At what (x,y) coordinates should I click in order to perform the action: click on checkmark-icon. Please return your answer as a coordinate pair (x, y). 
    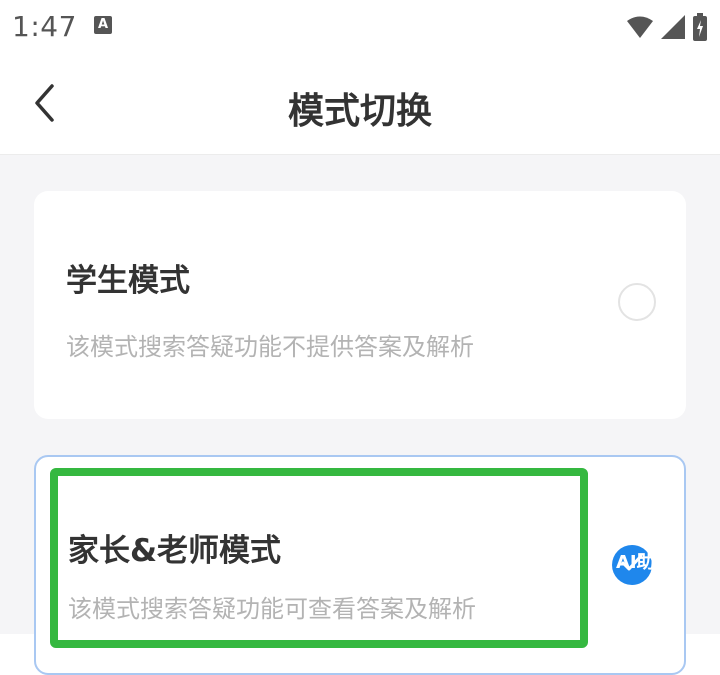
    Looking at the image, I should click on (632, 565).